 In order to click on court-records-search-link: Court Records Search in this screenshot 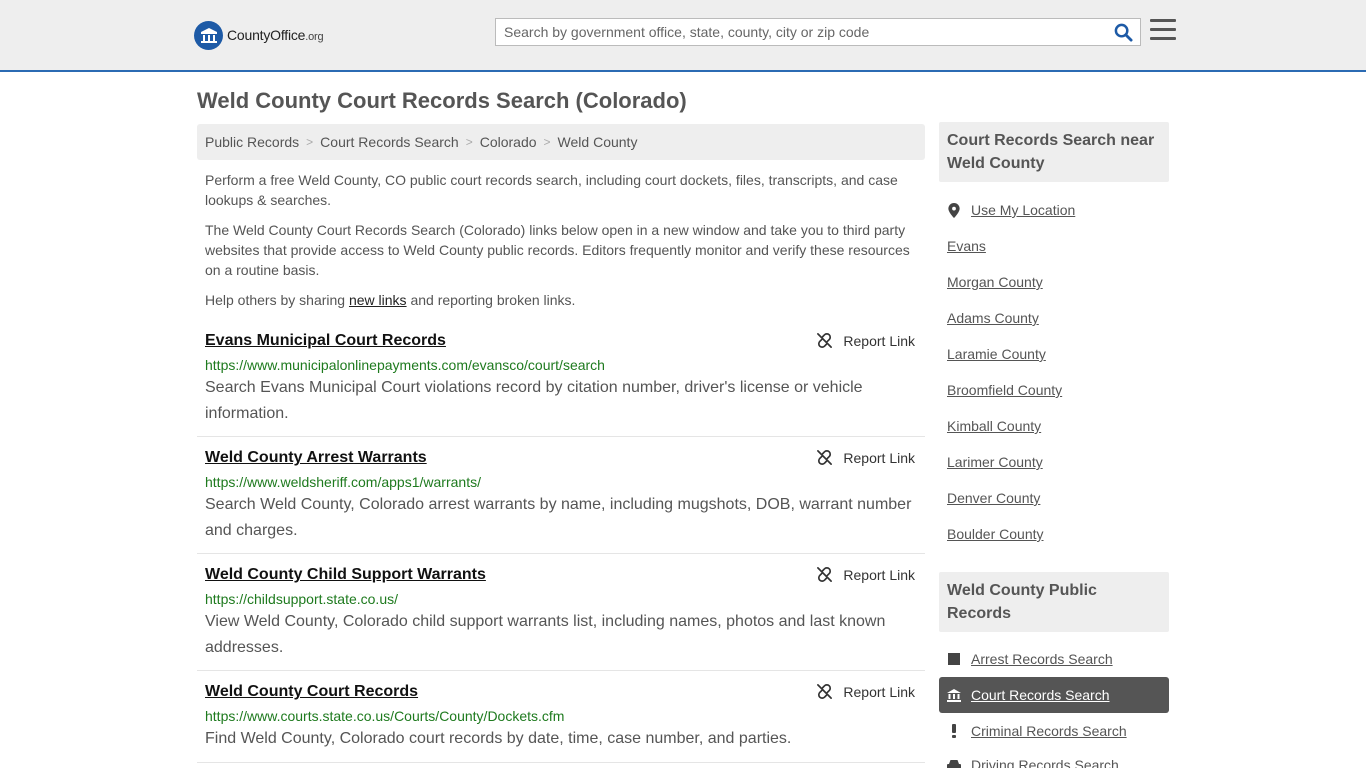, I will do `click(1028, 695)`.